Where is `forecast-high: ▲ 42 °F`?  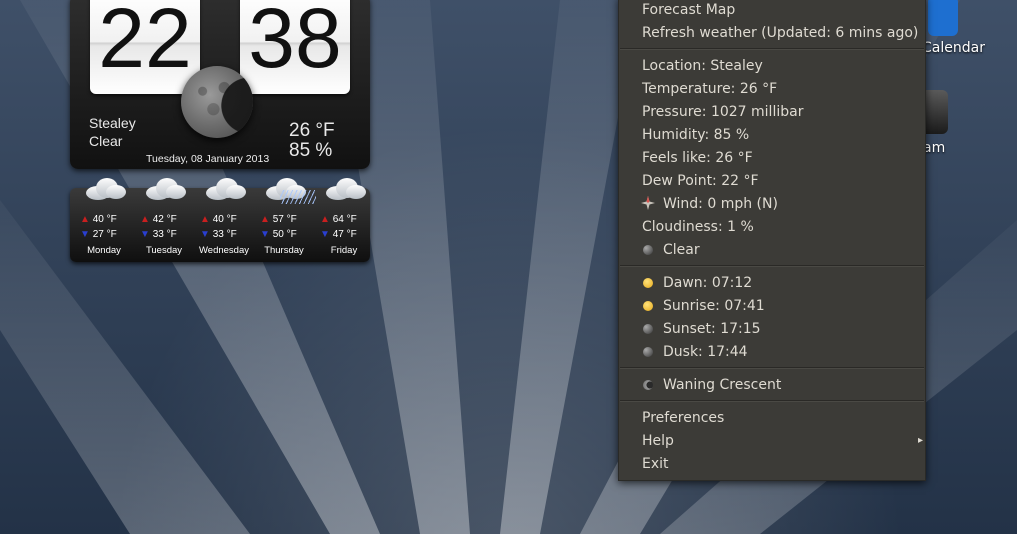 forecast-high: ▲ 42 °F is located at coordinates (158, 219).